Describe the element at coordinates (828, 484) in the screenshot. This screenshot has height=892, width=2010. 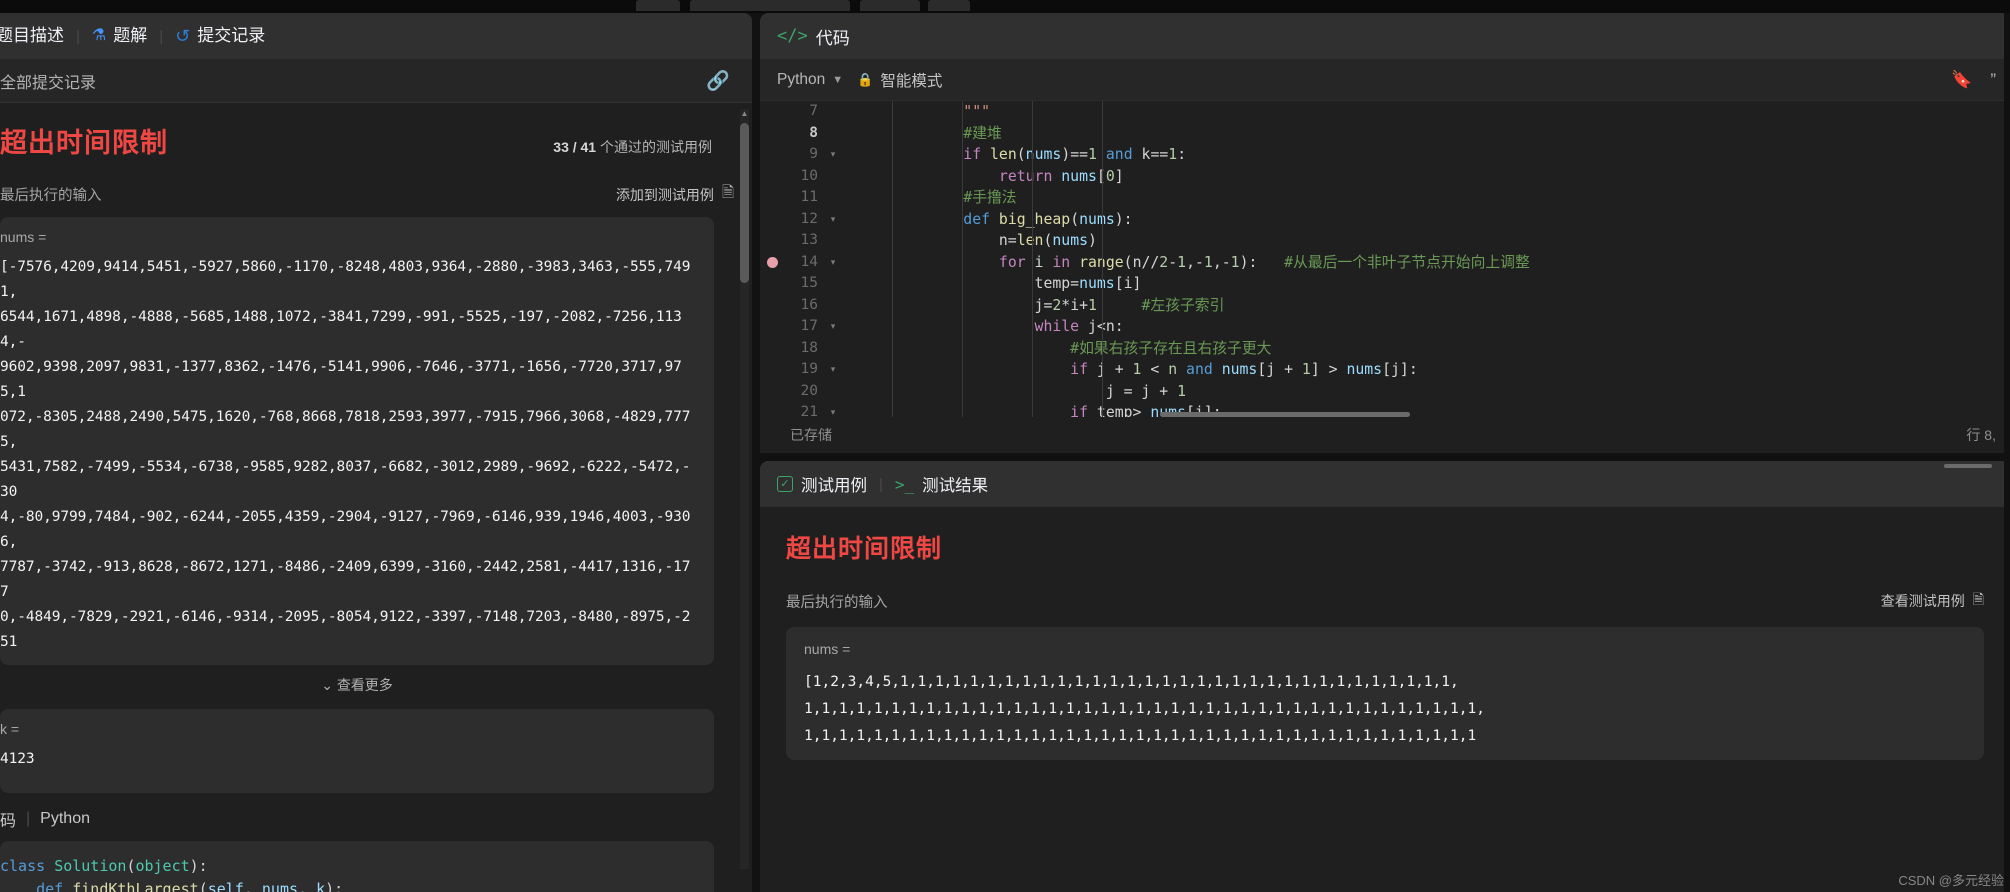
I see `tab-testcase: ✓ 测试用例` at that location.